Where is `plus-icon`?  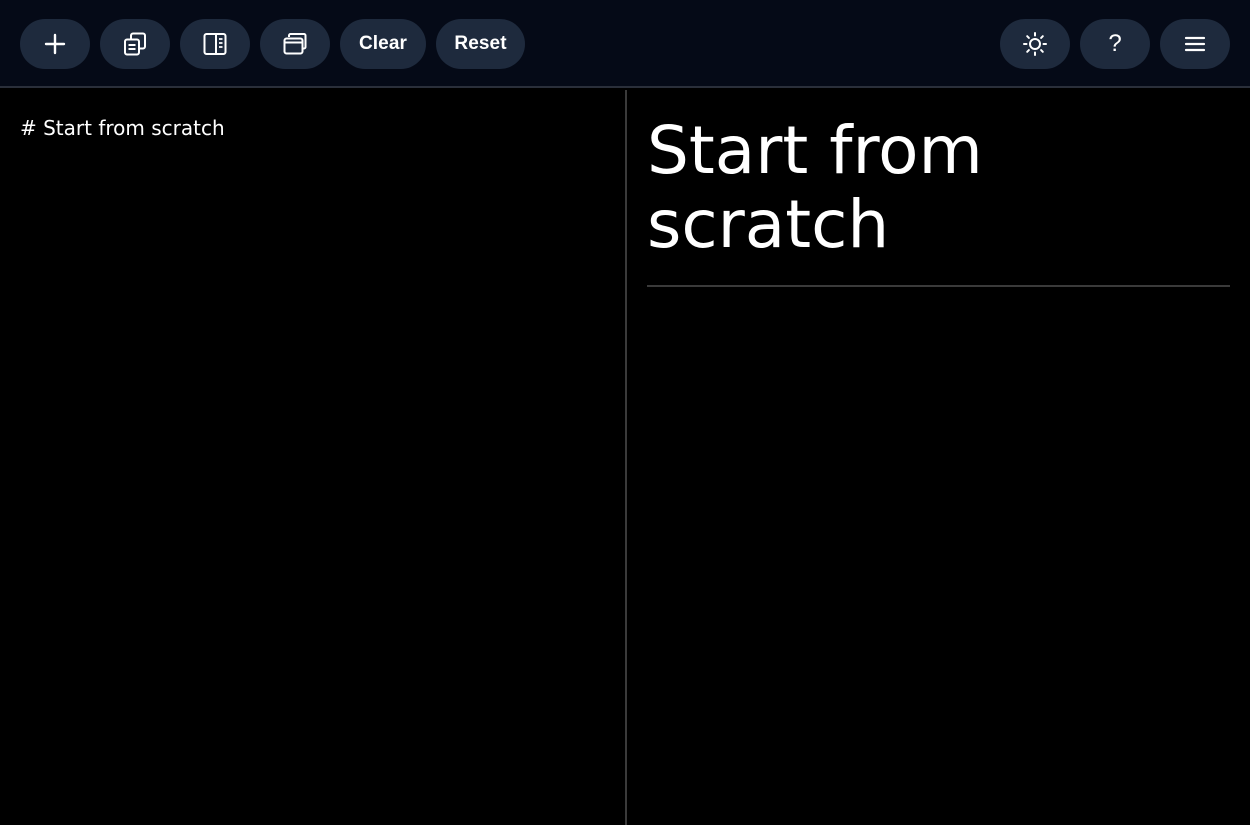 plus-icon is located at coordinates (55, 44).